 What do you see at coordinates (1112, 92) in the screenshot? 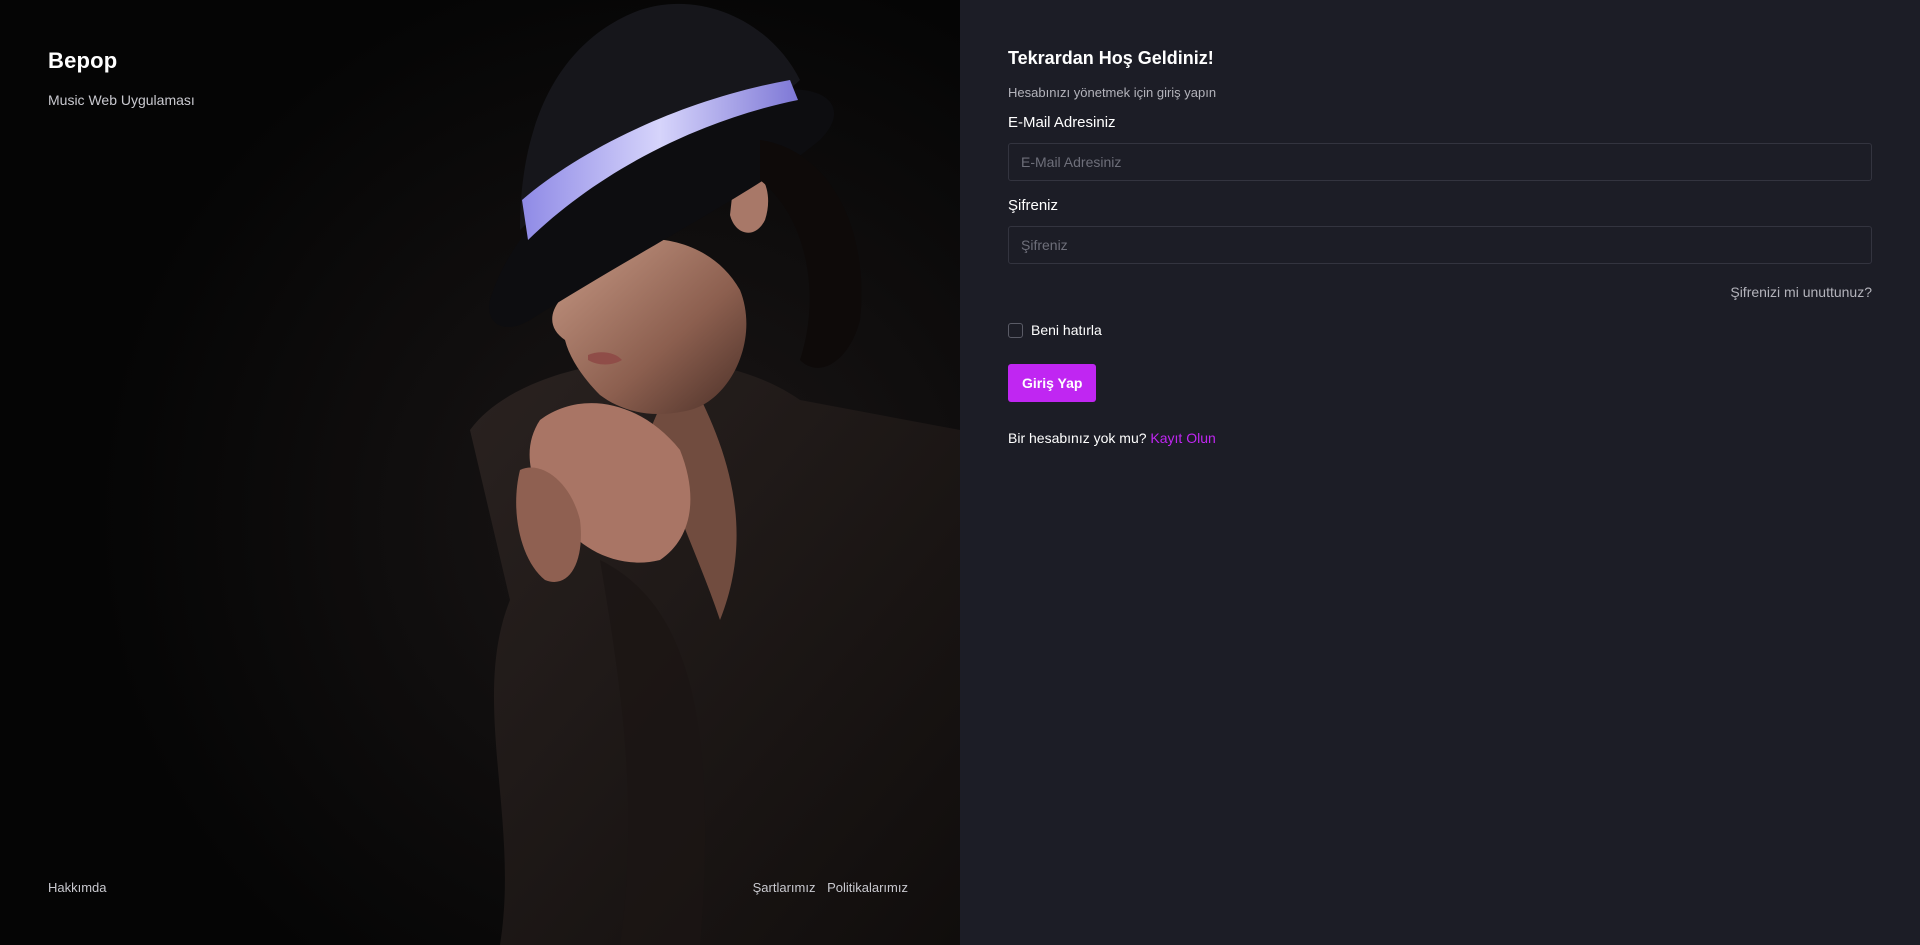
I see `welcome-subtitle: Hesabınızı yönetmek için giriş yapın` at bounding box center [1112, 92].